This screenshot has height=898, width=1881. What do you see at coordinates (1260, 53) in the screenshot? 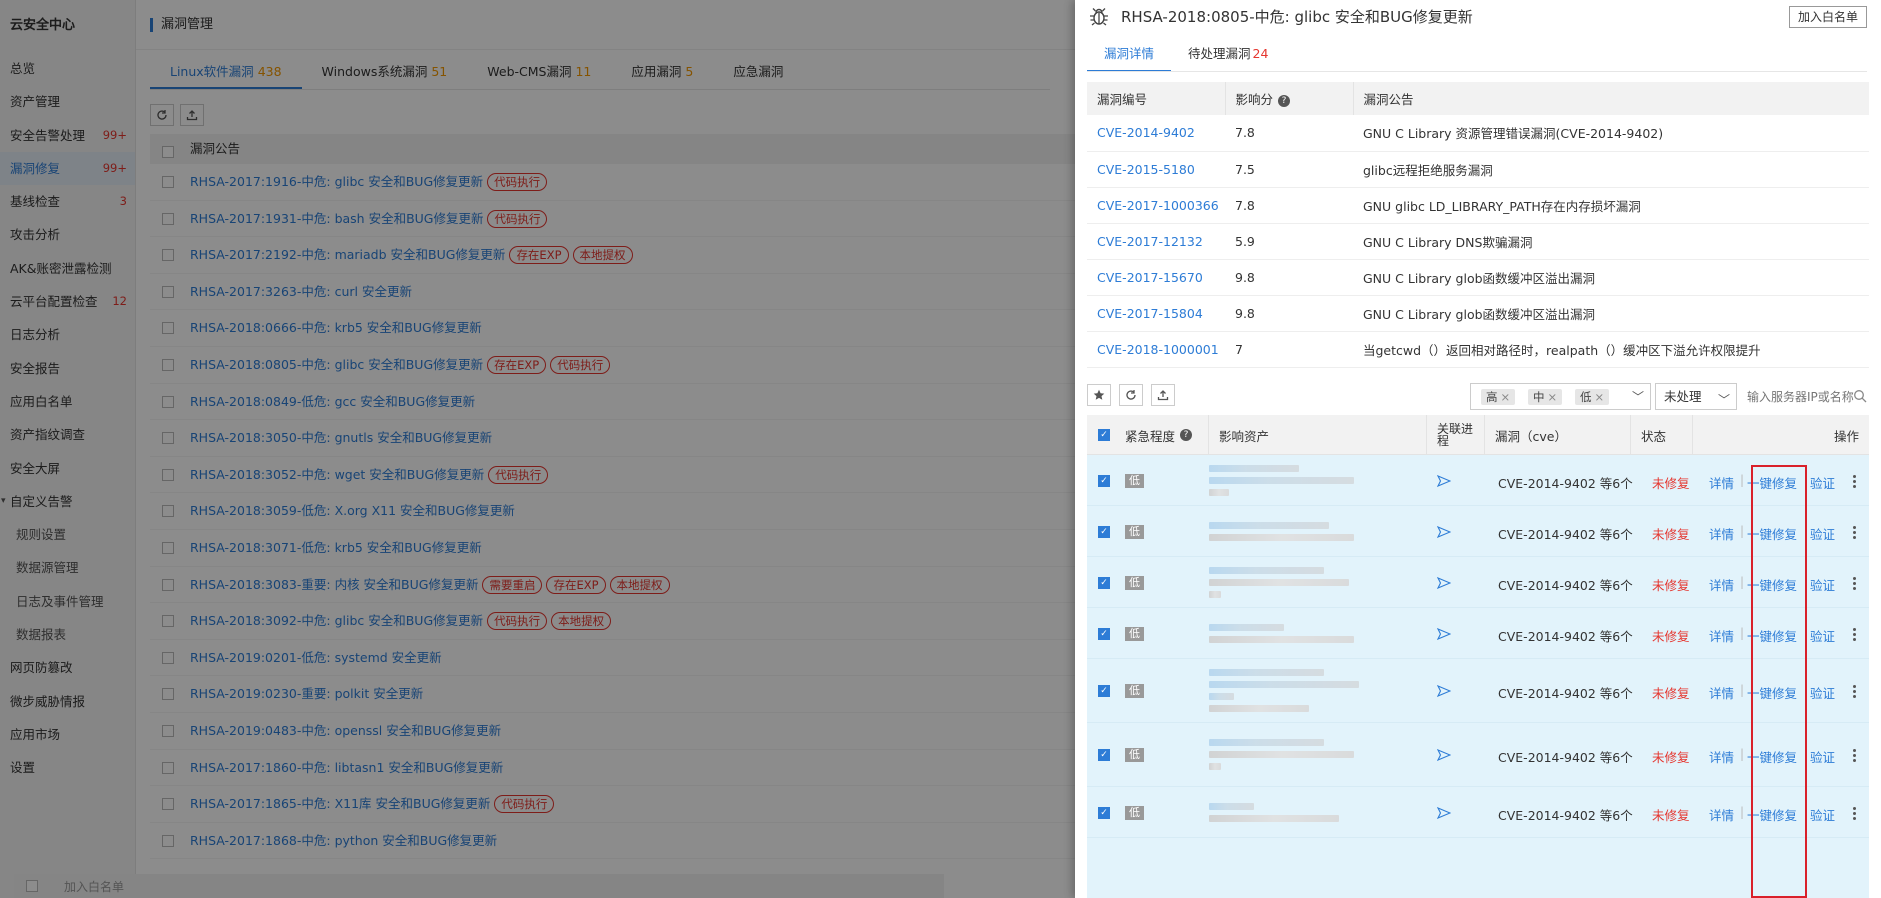
I see `tab-count: 24` at bounding box center [1260, 53].